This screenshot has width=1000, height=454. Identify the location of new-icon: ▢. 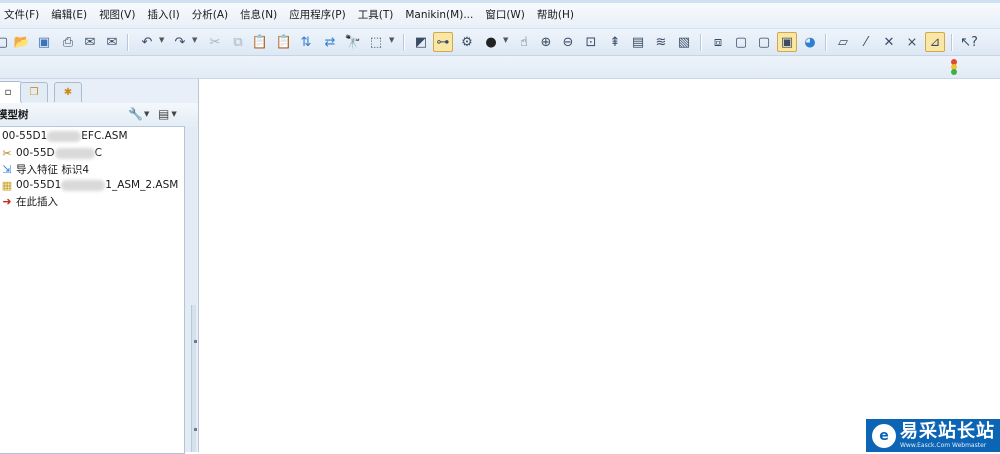
(6, 42).